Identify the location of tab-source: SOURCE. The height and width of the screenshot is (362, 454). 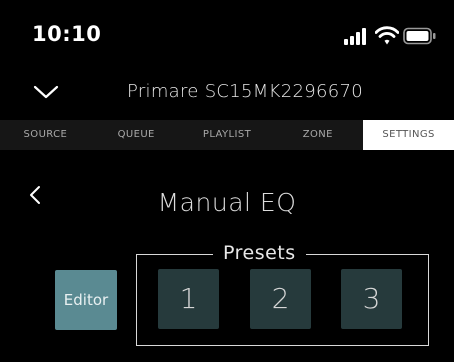
(45, 135).